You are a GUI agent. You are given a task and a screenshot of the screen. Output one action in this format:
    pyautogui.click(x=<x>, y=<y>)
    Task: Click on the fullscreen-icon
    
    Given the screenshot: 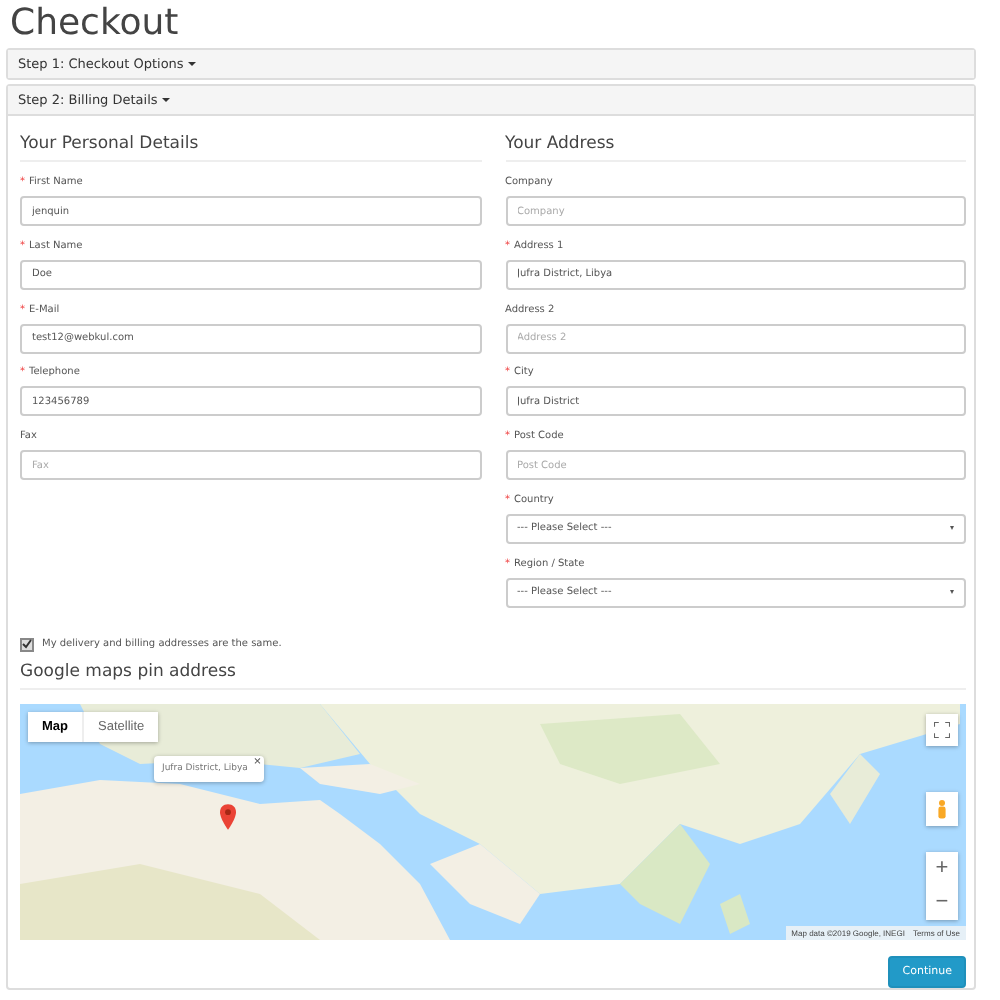 What is the action you would take?
    pyautogui.click(x=942, y=729)
    